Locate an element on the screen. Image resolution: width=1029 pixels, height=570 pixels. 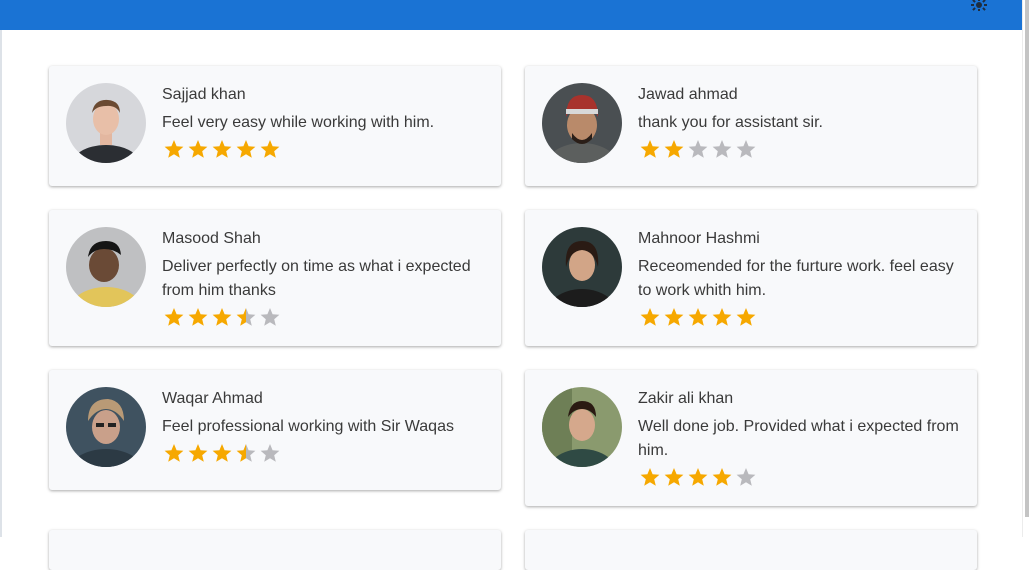
scrollbar is located at coordinates (1025, 268).